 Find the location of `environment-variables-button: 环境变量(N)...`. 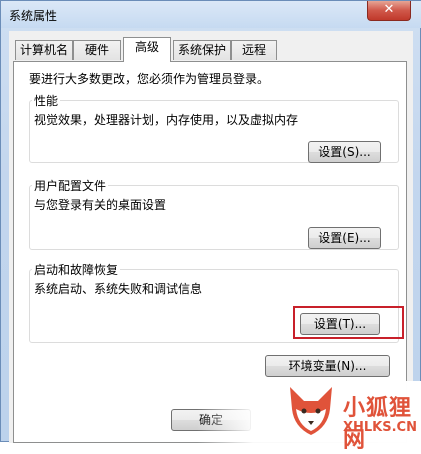

environment-variables-button: 环境变量(N)... is located at coordinates (327, 366).